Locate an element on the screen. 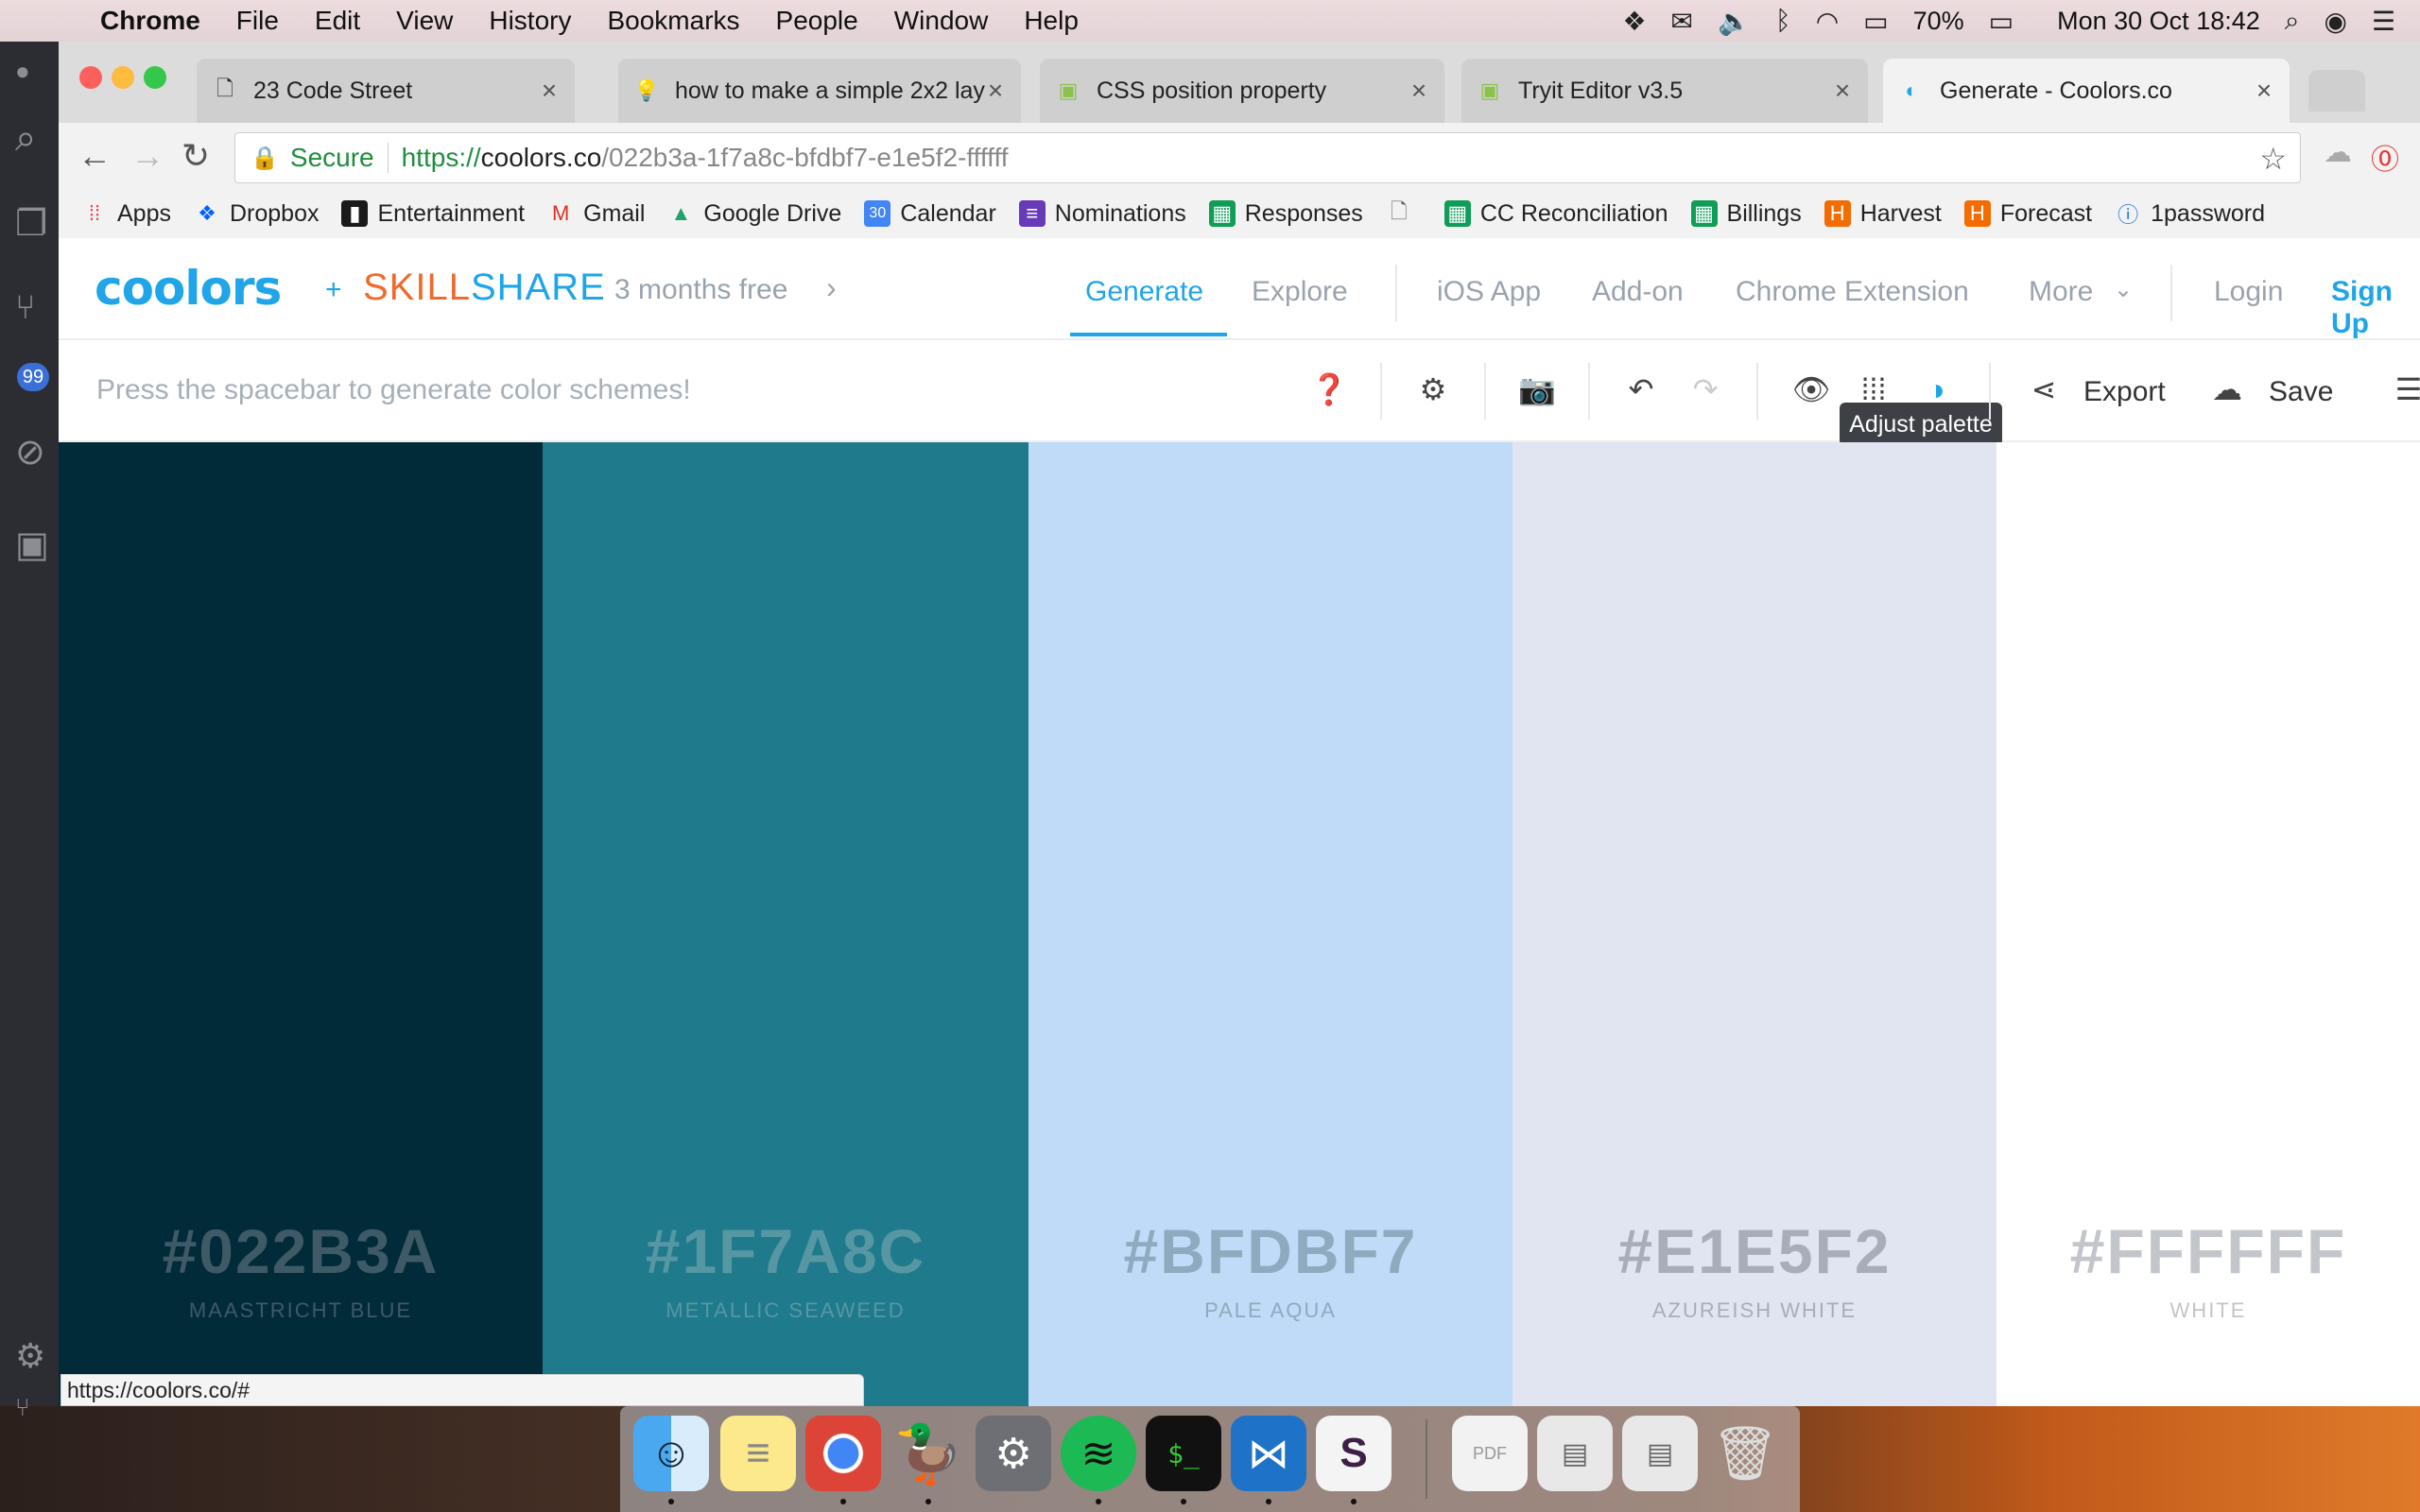  pdf-document-icon: PDF is located at coordinates (1490, 1453).